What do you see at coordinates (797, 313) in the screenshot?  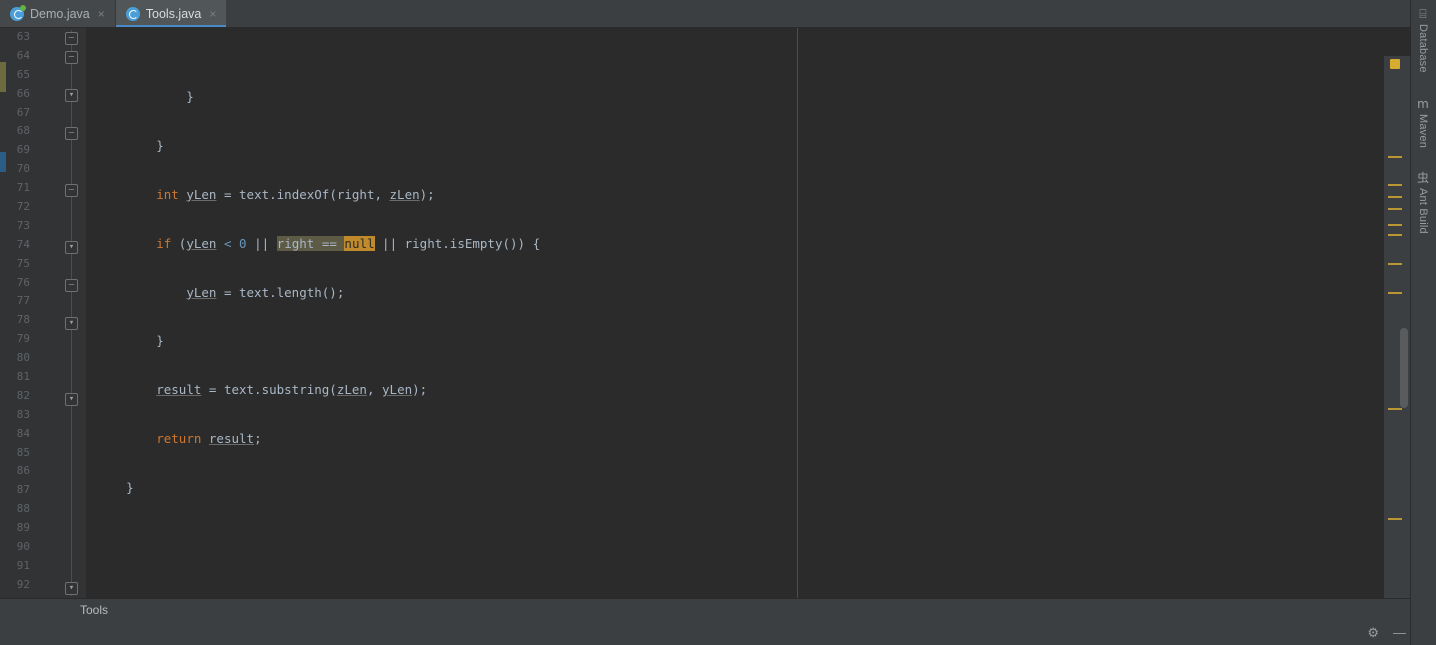 I see `right-margin-guide` at bounding box center [797, 313].